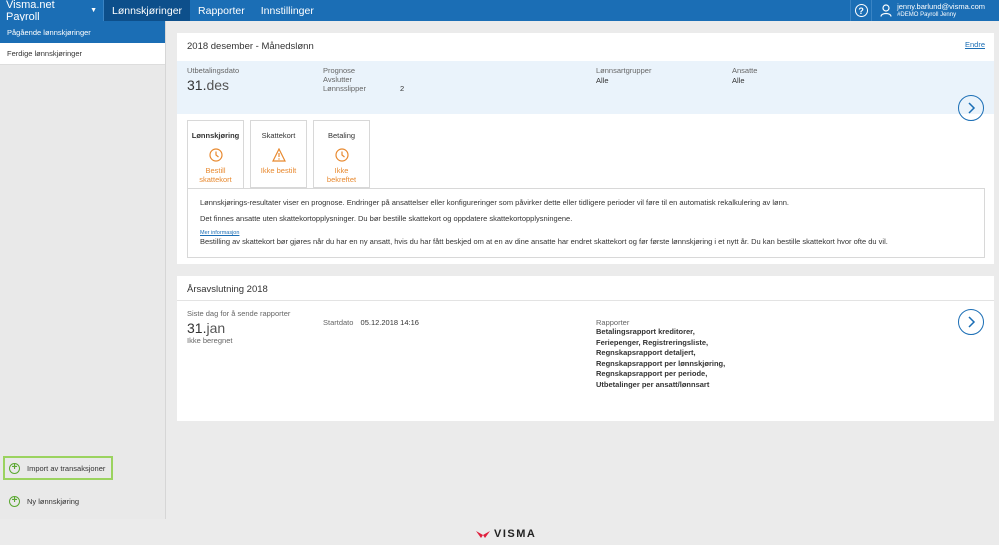 The height and width of the screenshot is (545, 999). What do you see at coordinates (483, 534) in the screenshot?
I see `visma-logo-mark-icon` at bounding box center [483, 534].